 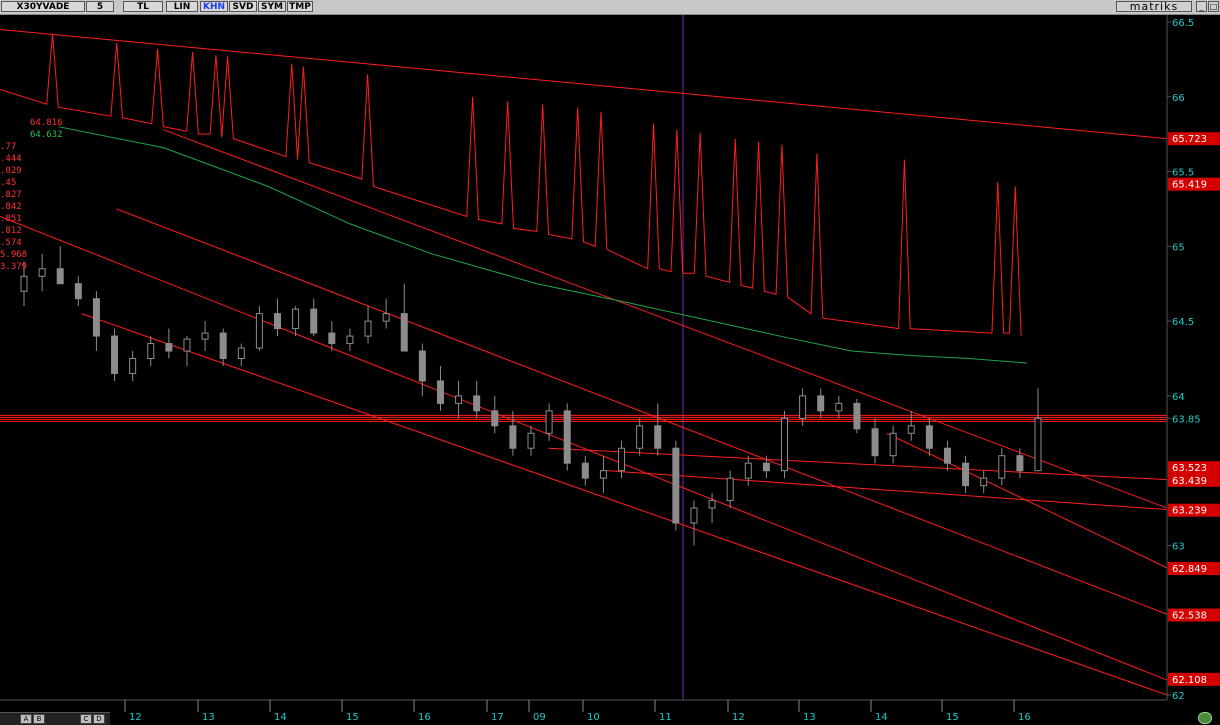 What do you see at coordinates (86, 719) in the screenshot?
I see `bottom-button-3: C` at bounding box center [86, 719].